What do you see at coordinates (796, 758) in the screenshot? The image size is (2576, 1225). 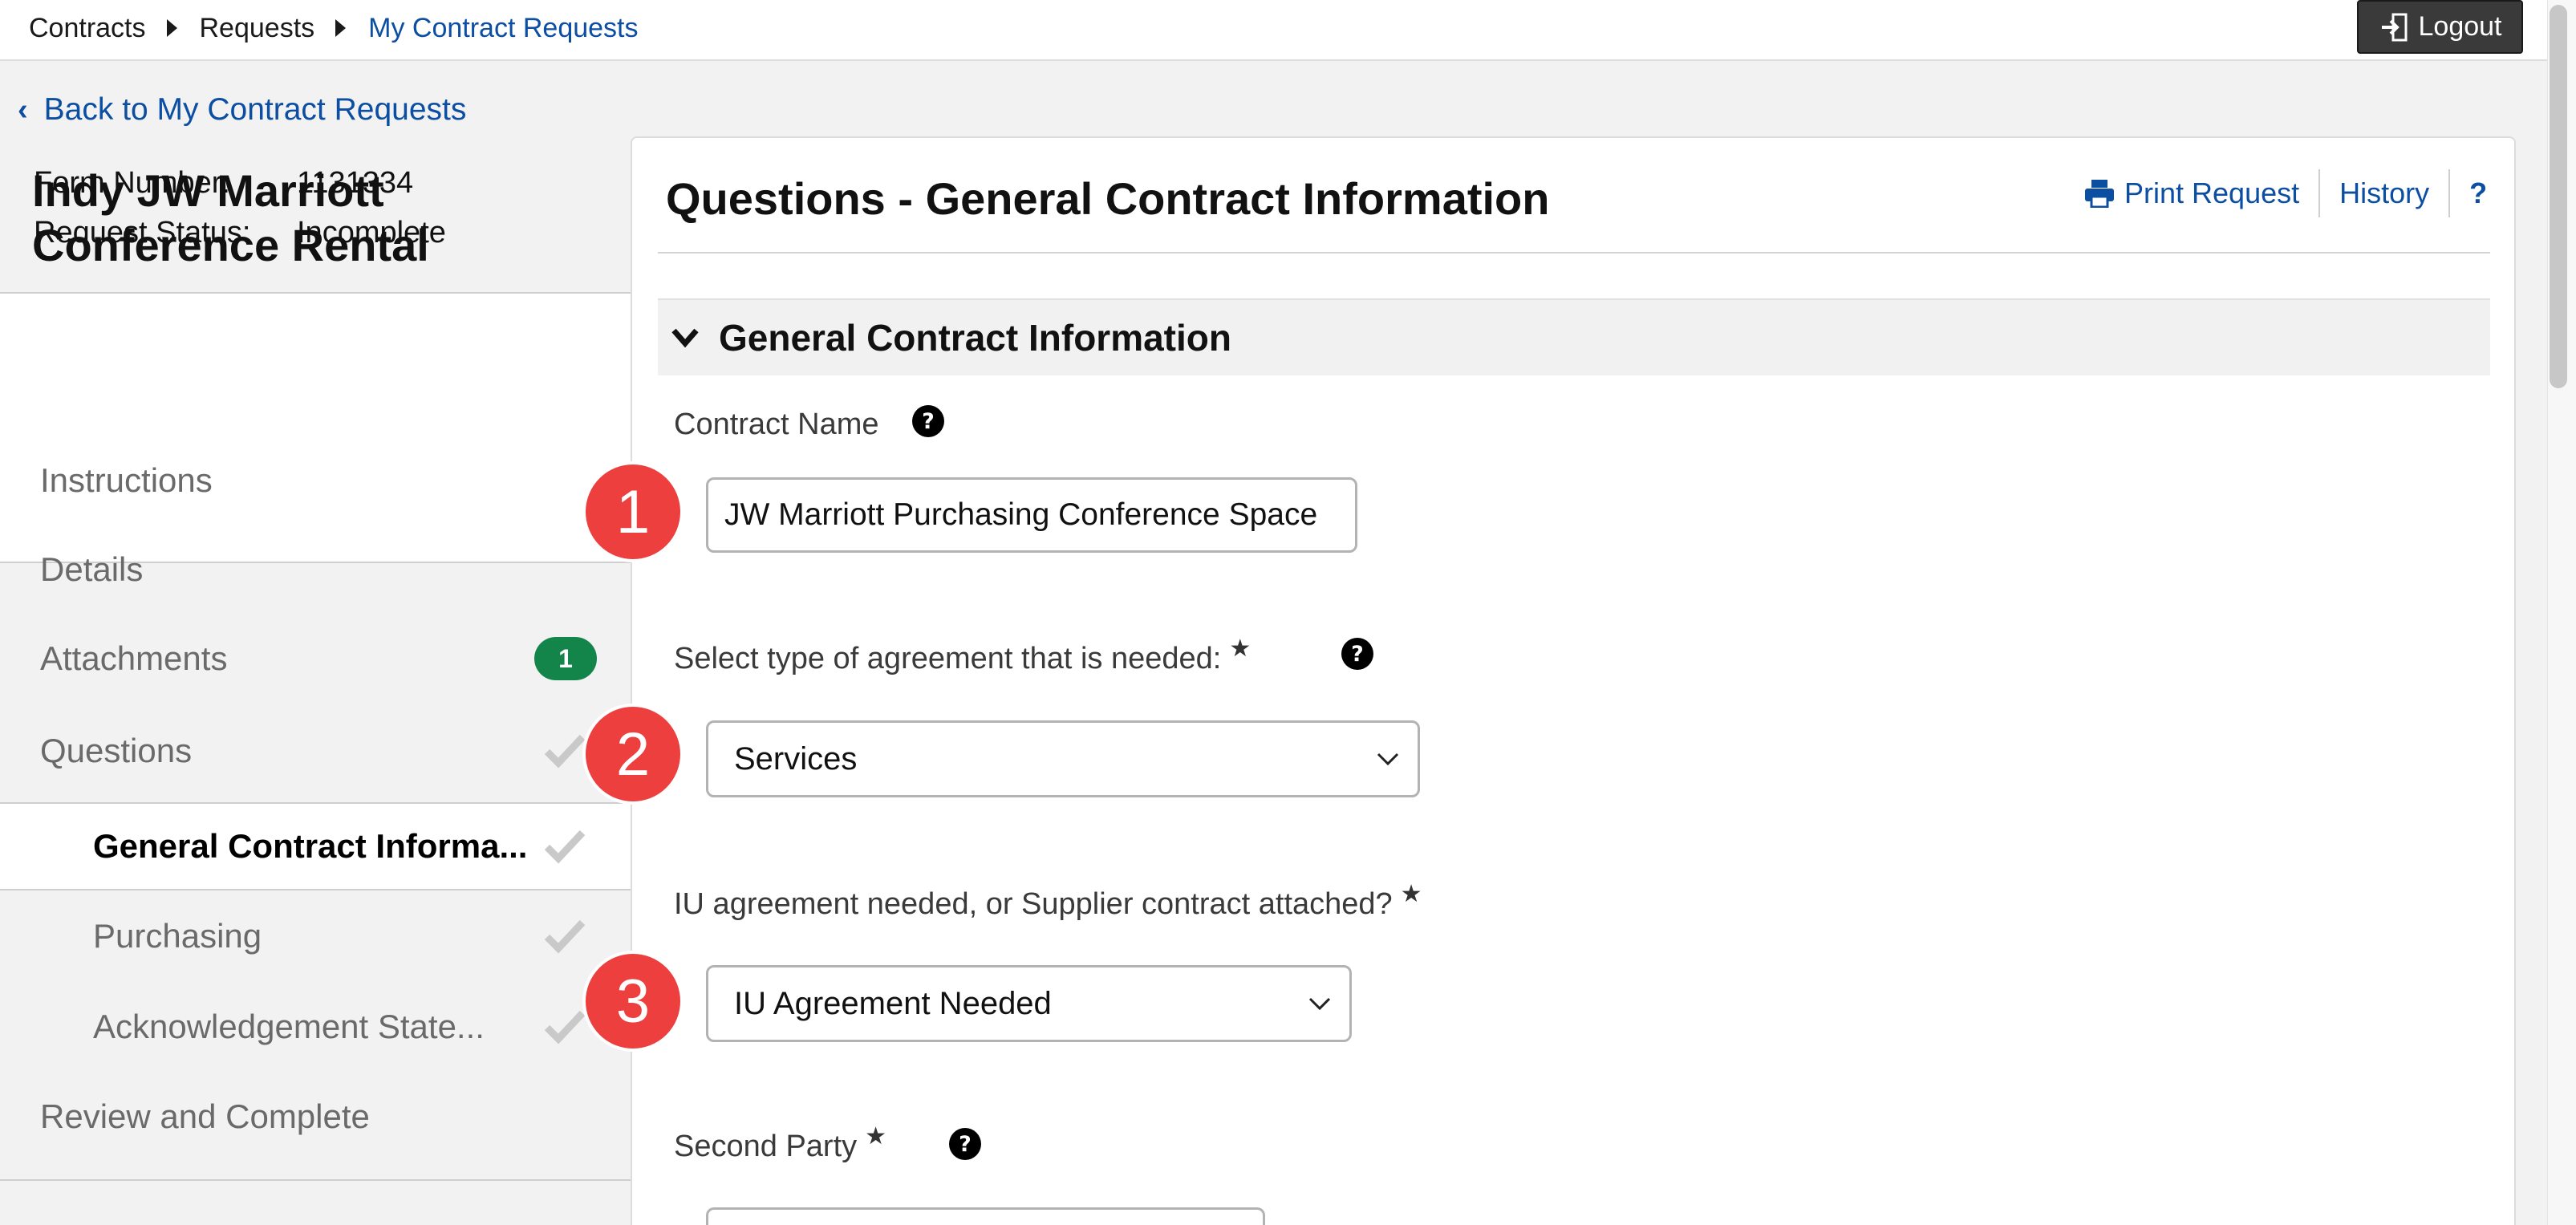 I see `agreement-type-value: Services` at bounding box center [796, 758].